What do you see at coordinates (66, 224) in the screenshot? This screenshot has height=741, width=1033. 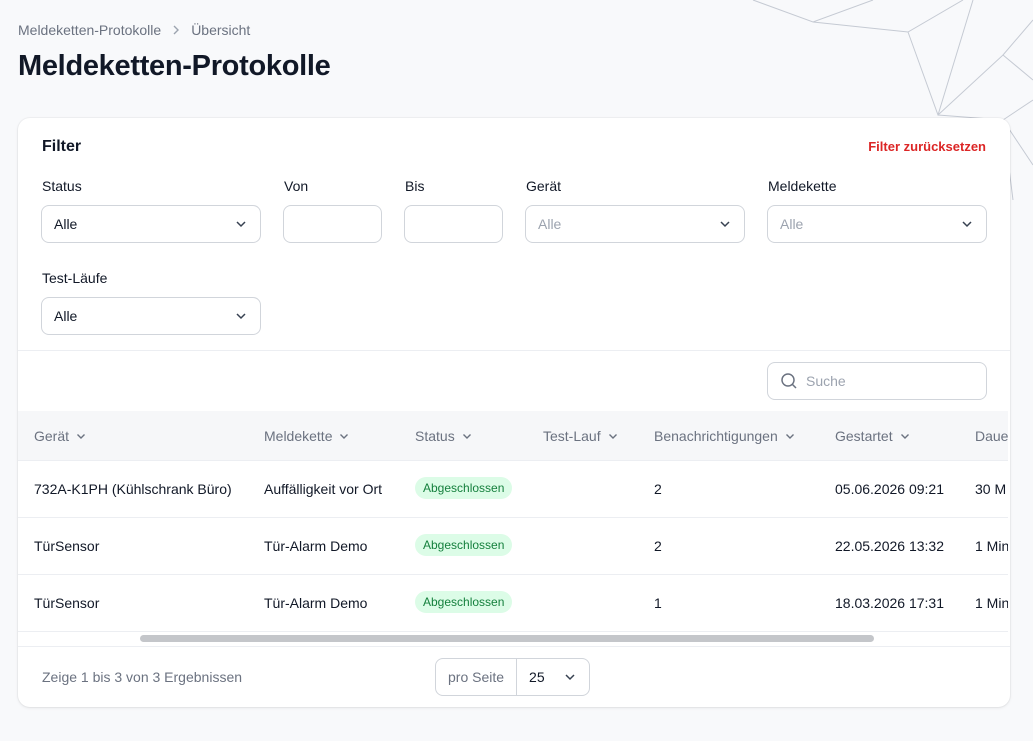 I see `status-select-value: Alle` at bounding box center [66, 224].